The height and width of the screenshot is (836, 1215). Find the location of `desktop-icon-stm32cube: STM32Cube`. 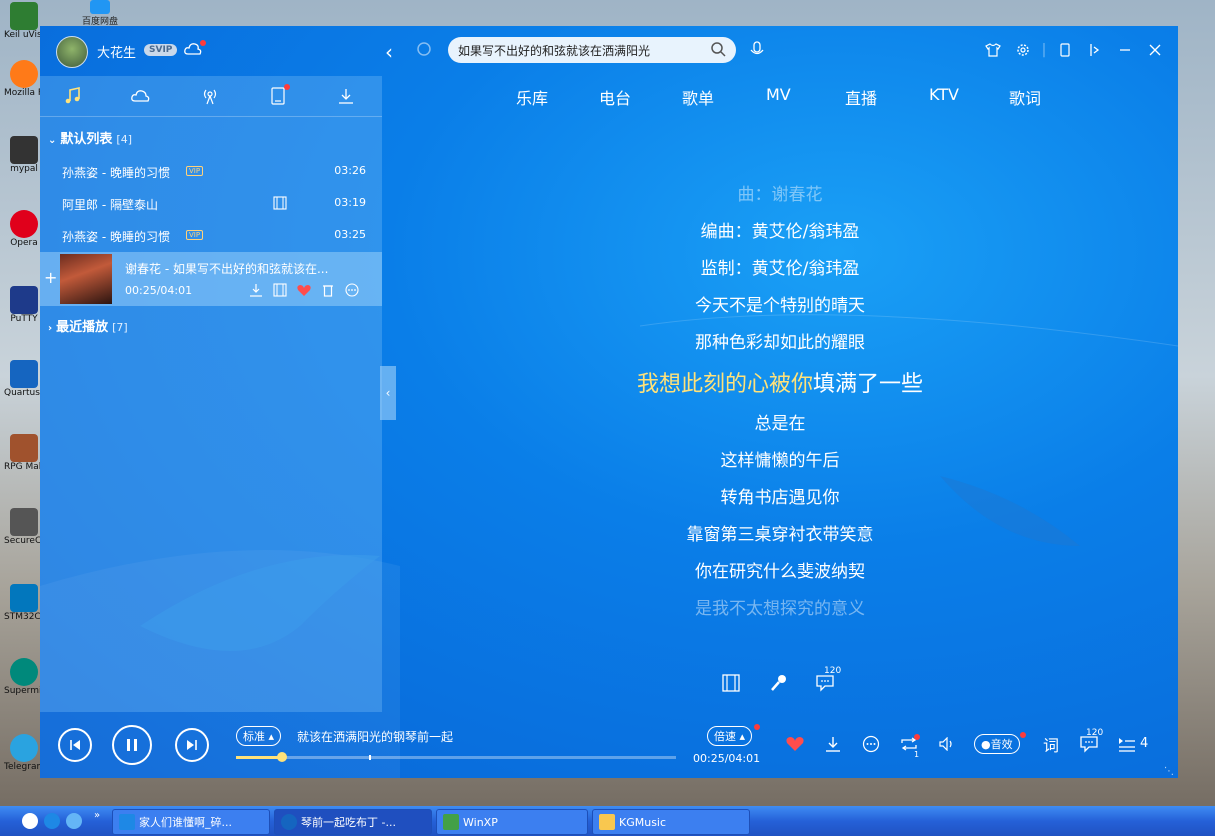

desktop-icon-stm32cube: STM32Cube is located at coordinates (24, 603).